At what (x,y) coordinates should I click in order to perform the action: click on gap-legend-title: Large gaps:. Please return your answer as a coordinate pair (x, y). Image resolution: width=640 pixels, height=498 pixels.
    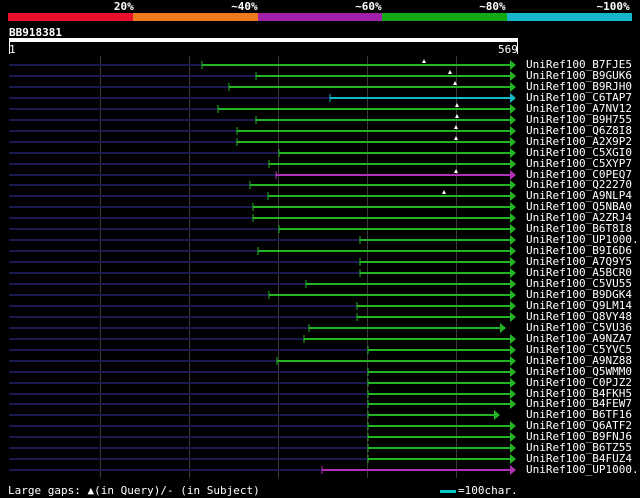
    Looking at the image, I should click on (44, 490).